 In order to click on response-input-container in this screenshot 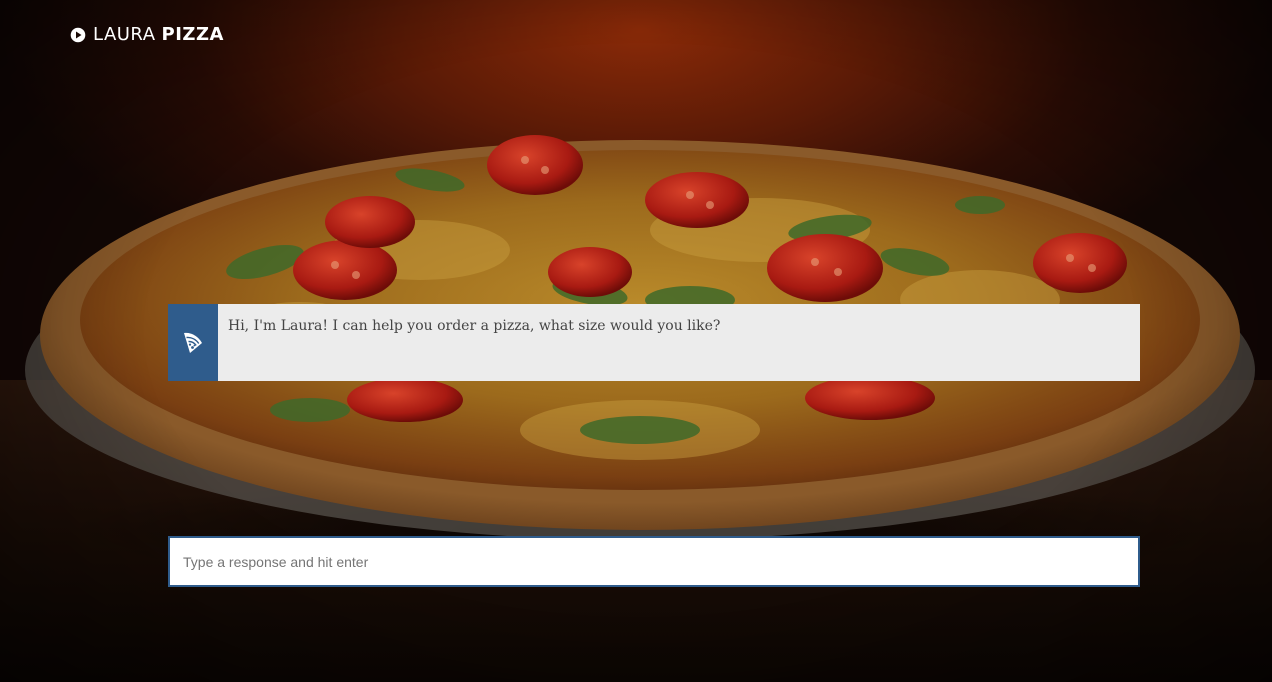, I will do `click(654, 561)`.